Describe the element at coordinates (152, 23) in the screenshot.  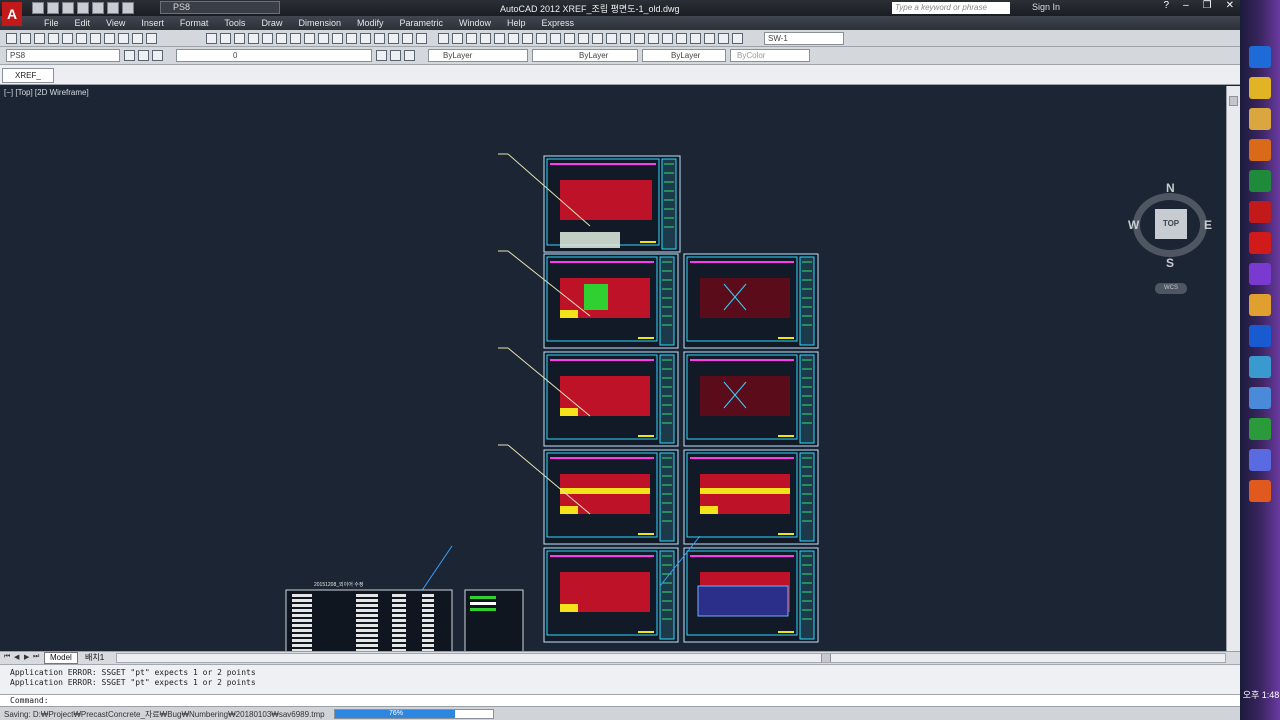
I see `menu-insert: Insert` at that location.